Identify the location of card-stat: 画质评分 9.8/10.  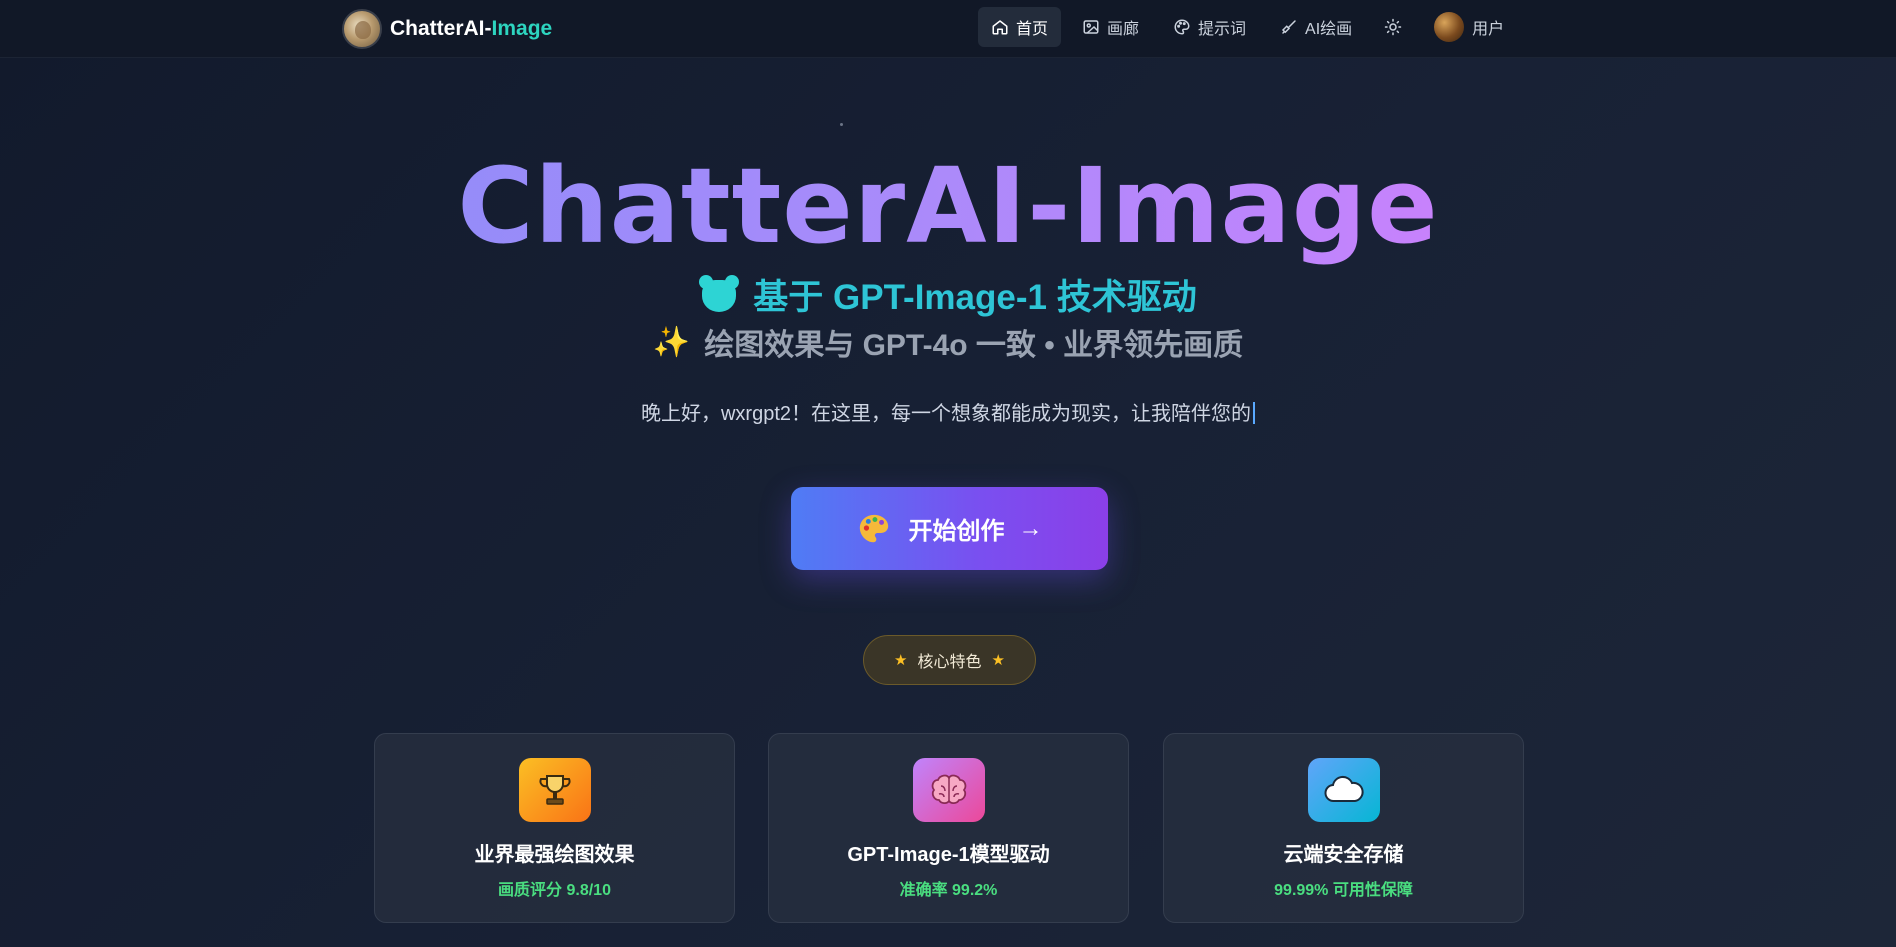
(554, 890).